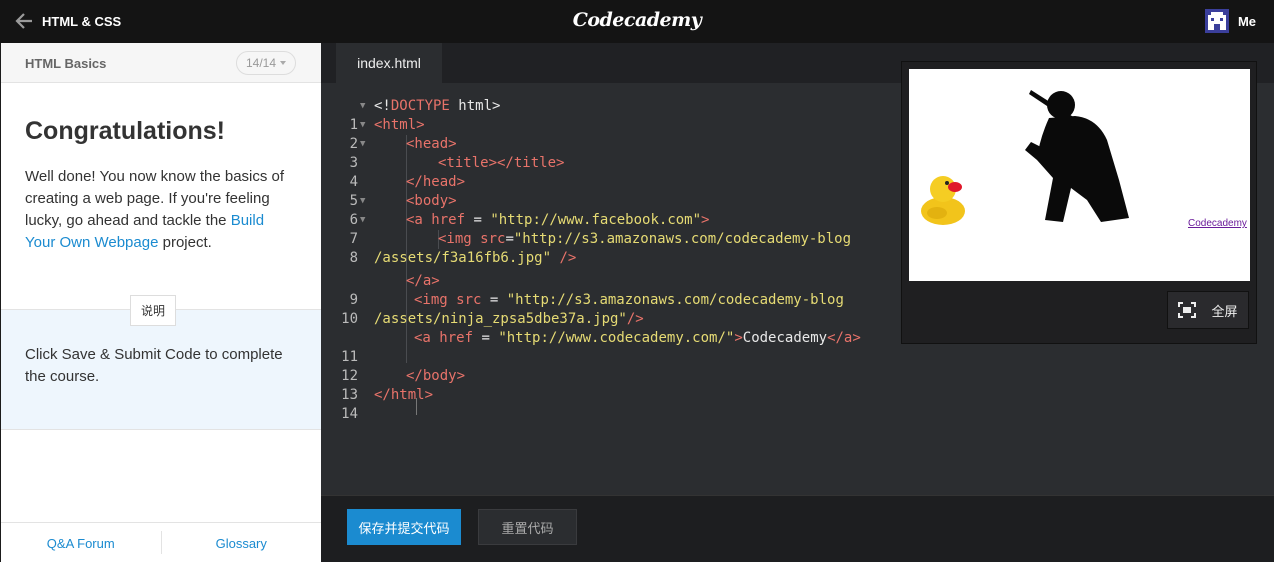  What do you see at coordinates (242, 542) in the screenshot?
I see `glossary-link: Glossary` at bounding box center [242, 542].